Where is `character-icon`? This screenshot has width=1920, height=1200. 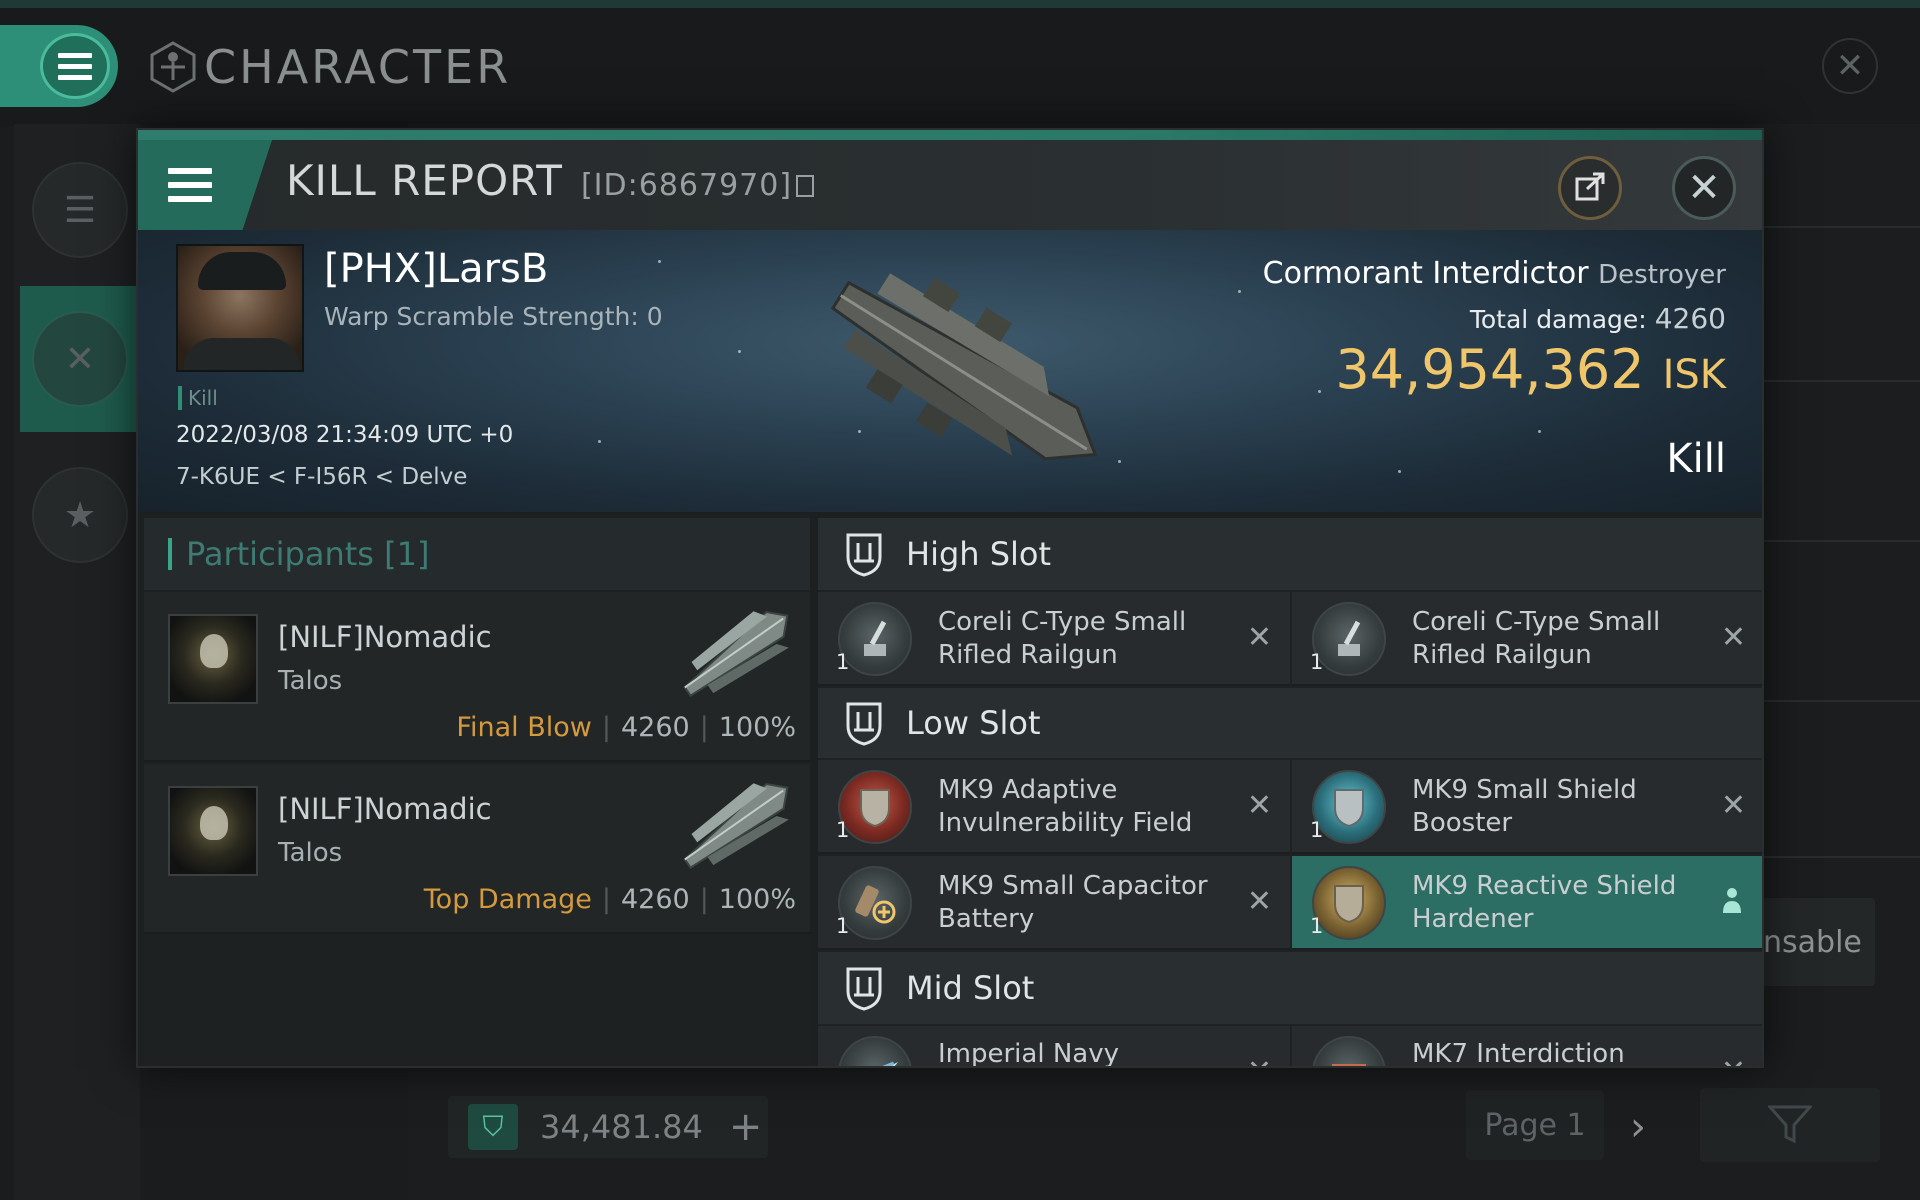 character-icon is located at coordinates (173, 67).